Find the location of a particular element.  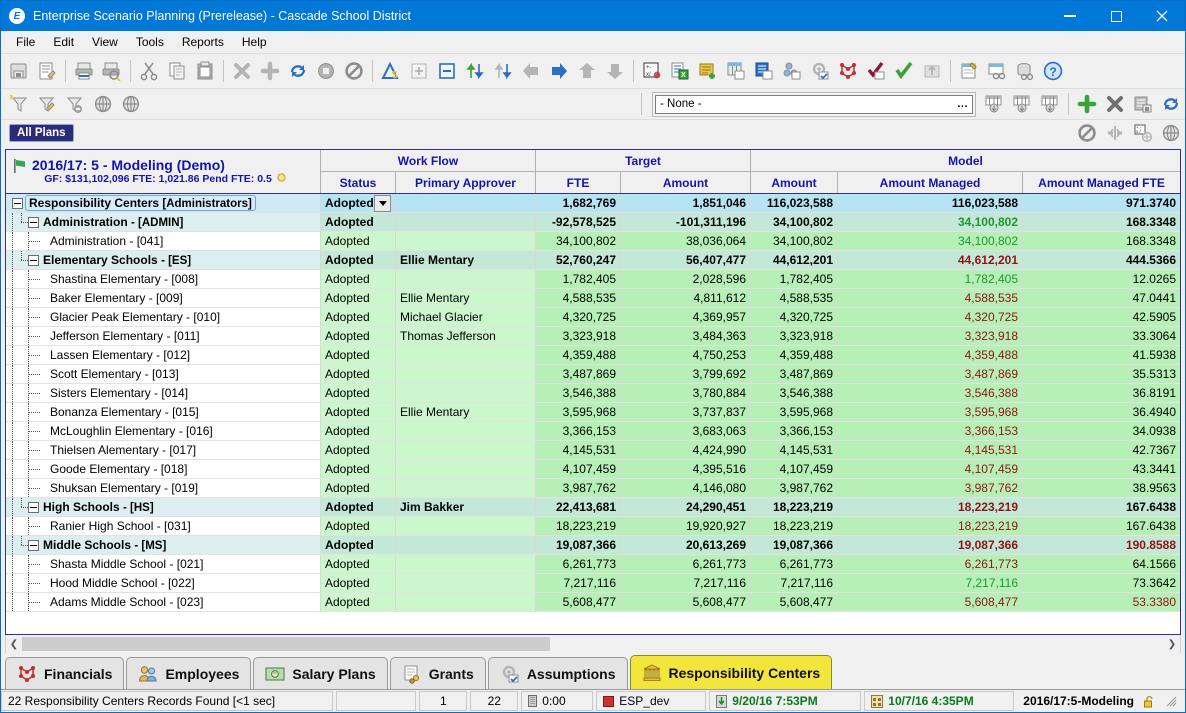

cell-primary-approver: Michael Glacier is located at coordinates (466, 317).